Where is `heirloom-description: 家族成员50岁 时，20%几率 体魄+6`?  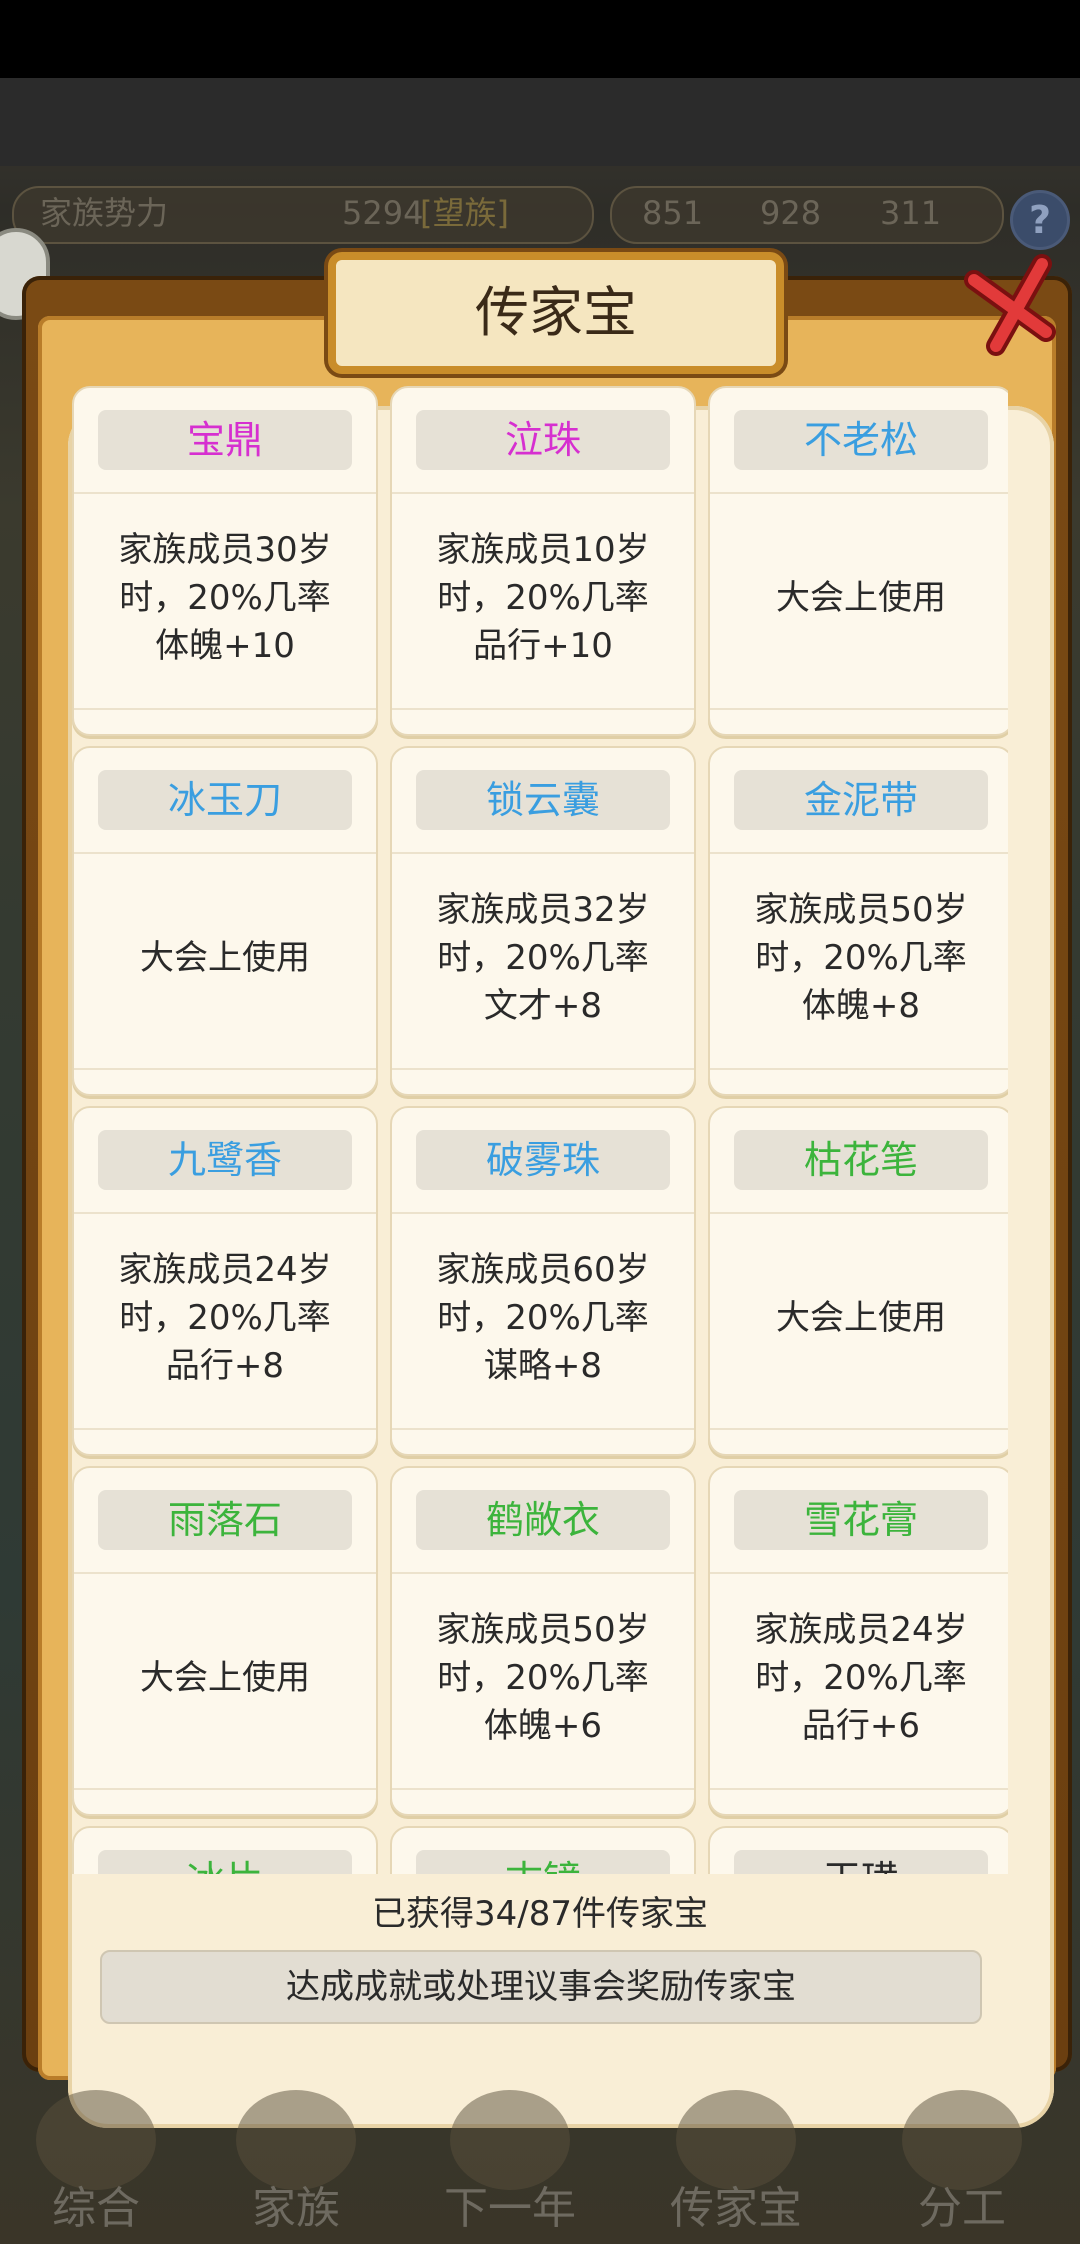
heirloom-description: 家族成员50岁 时，20%几率 体魄+6 is located at coordinates (543, 1678).